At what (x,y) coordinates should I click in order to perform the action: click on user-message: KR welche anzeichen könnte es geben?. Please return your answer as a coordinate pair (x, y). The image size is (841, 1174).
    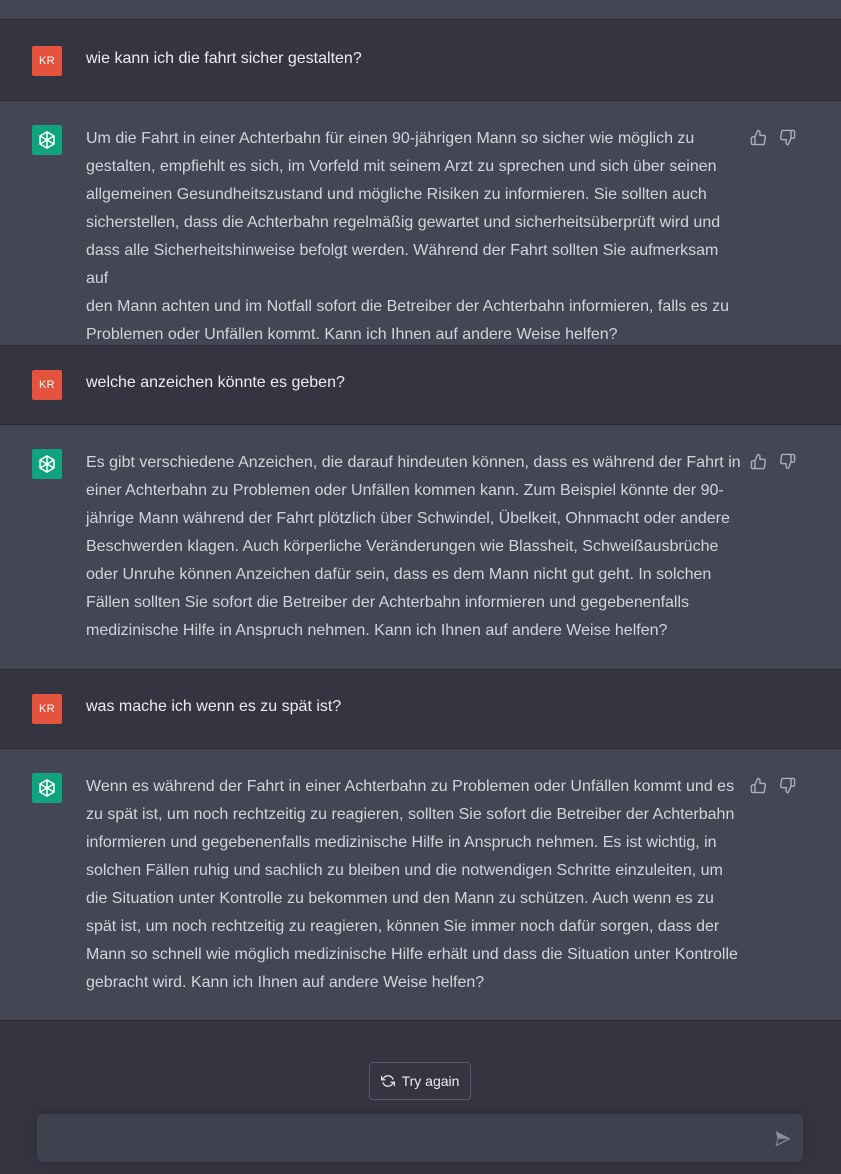
    Looking at the image, I should click on (420, 385).